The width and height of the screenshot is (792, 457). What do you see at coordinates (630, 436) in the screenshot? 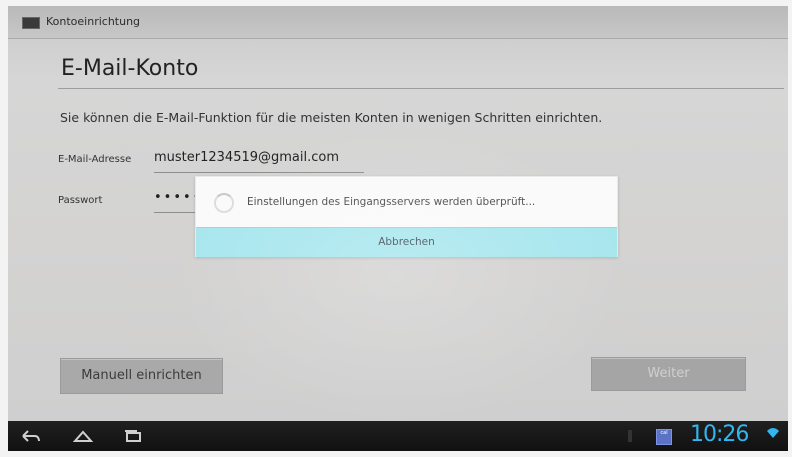
I see `notification-indicator` at bounding box center [630, 436].